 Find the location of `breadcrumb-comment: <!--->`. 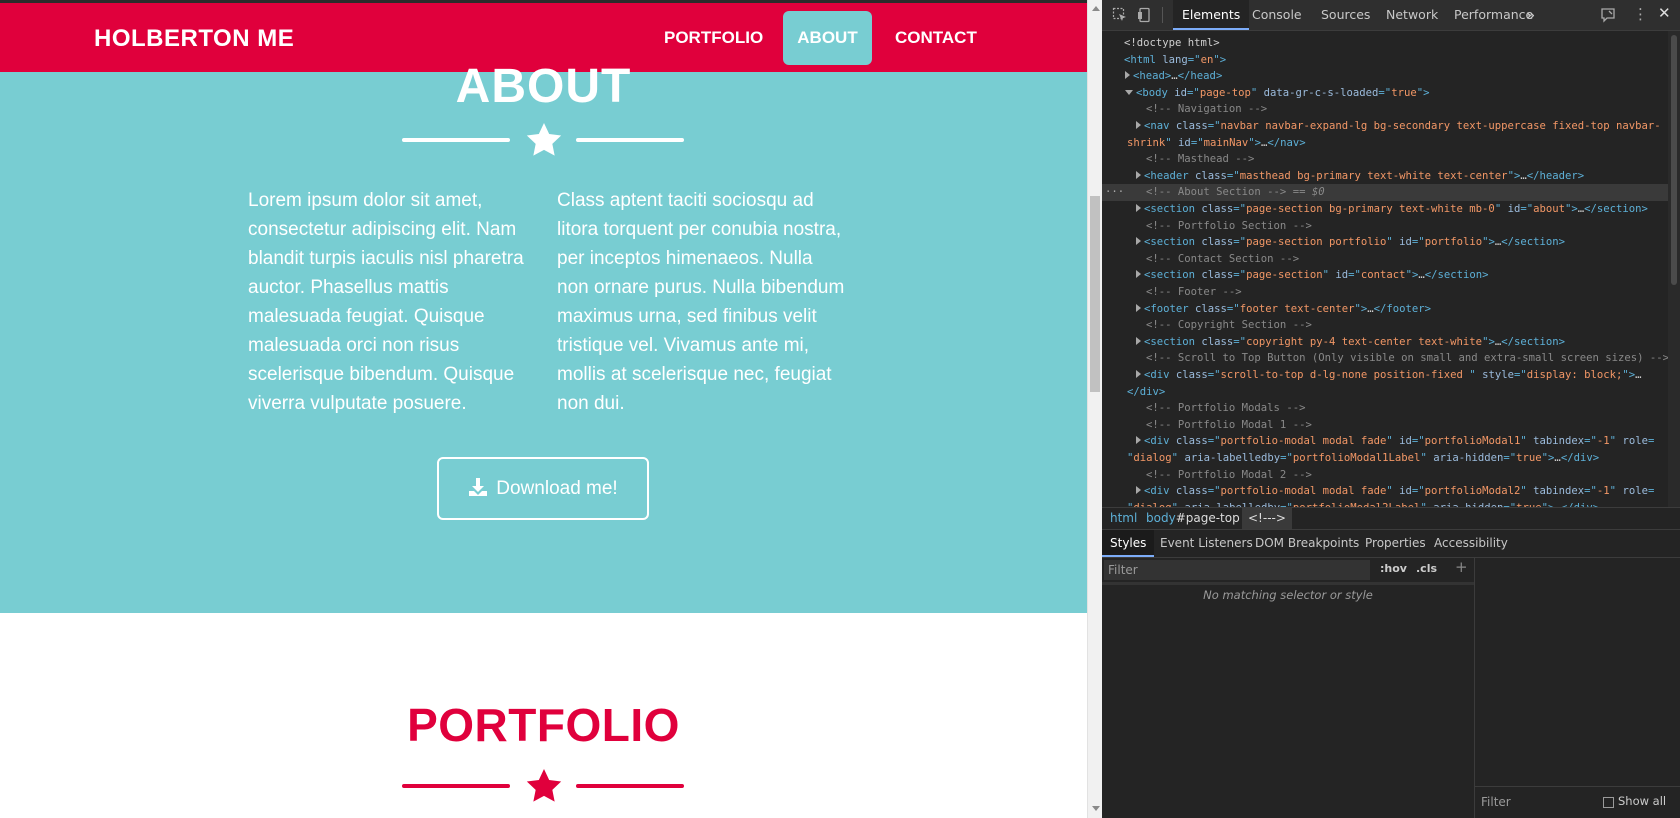

breadcrumb-comment: <!---> is located at coordinates (1267, 518).